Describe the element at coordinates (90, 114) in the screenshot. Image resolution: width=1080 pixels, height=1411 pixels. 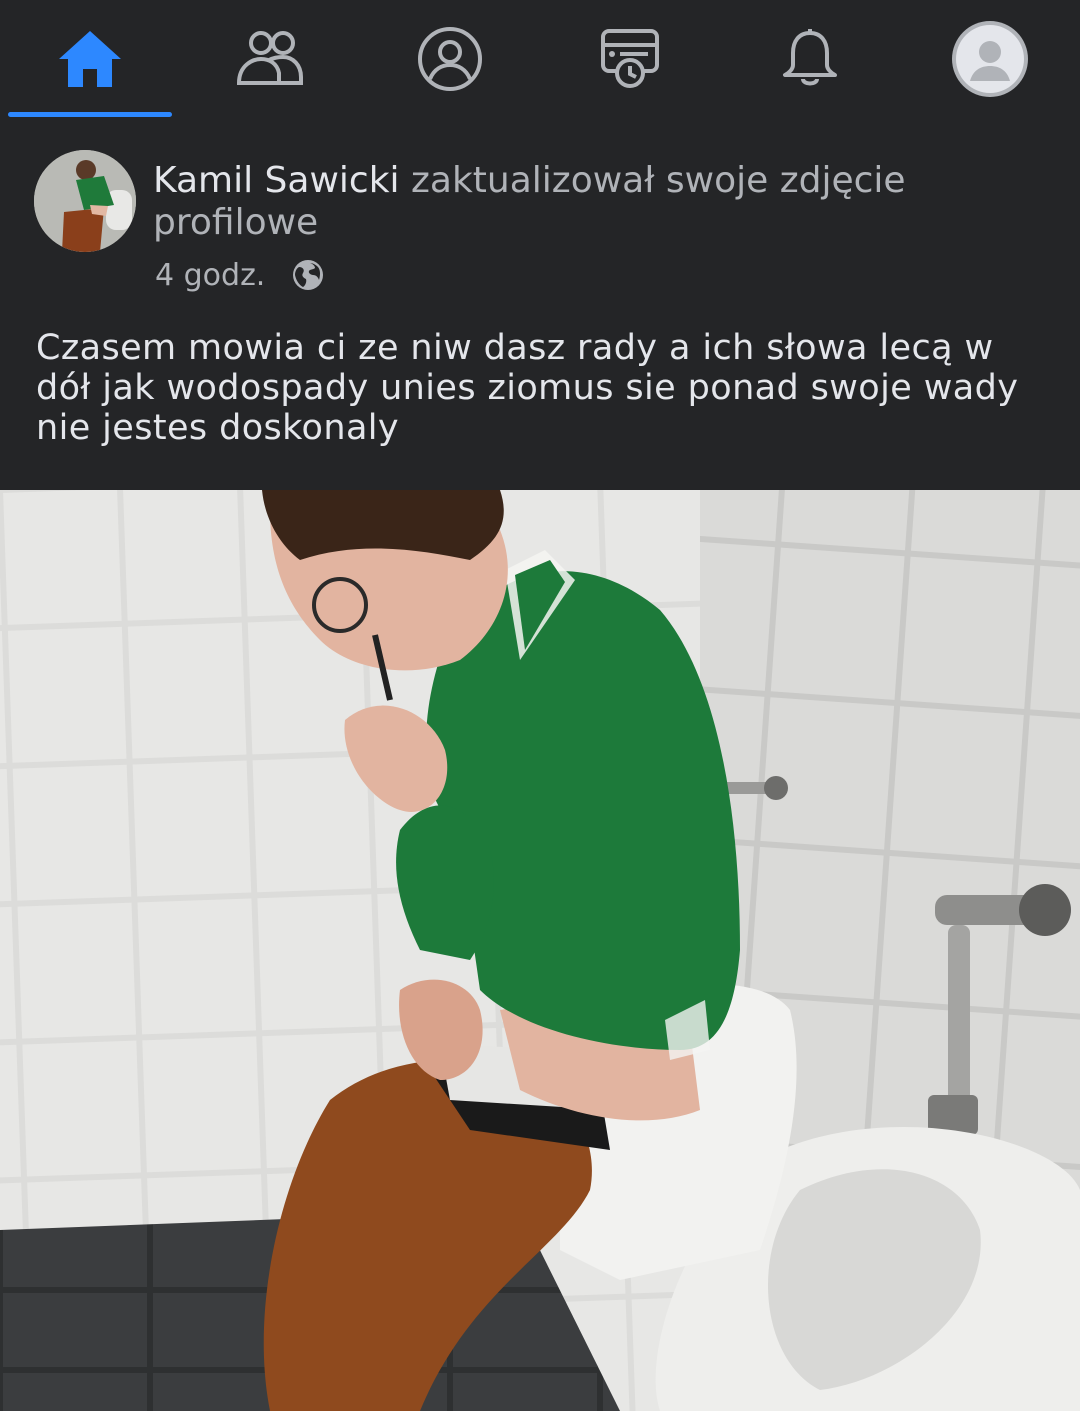
I see `active-tab-indicator` at that location.